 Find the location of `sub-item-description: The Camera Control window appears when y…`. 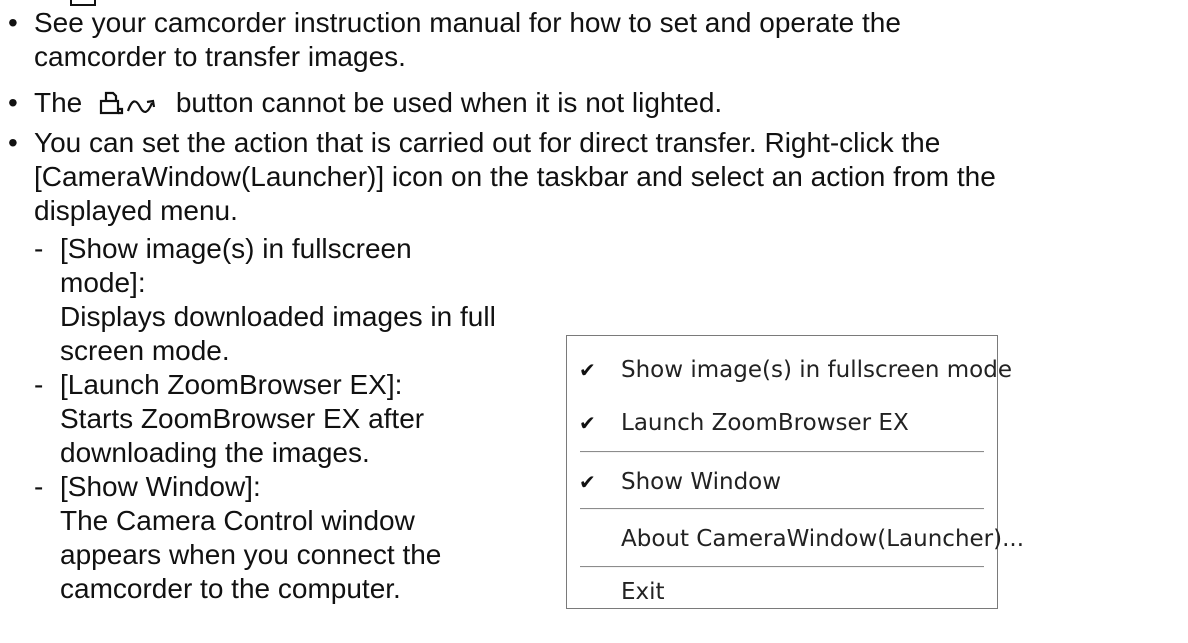

sub-item-description: The Camera Control window appears when y… is located at coordinates (251, 554).